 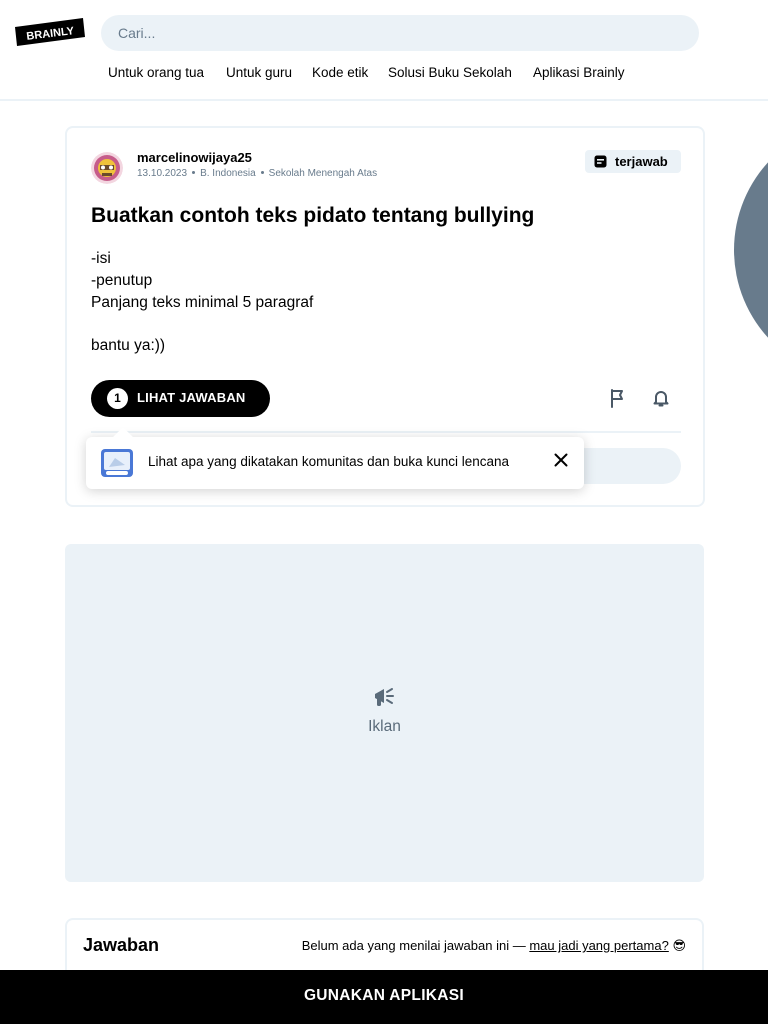 I want to click on use-app-label: GUNAKAN APLIKASI, so click(x=384, y=995).